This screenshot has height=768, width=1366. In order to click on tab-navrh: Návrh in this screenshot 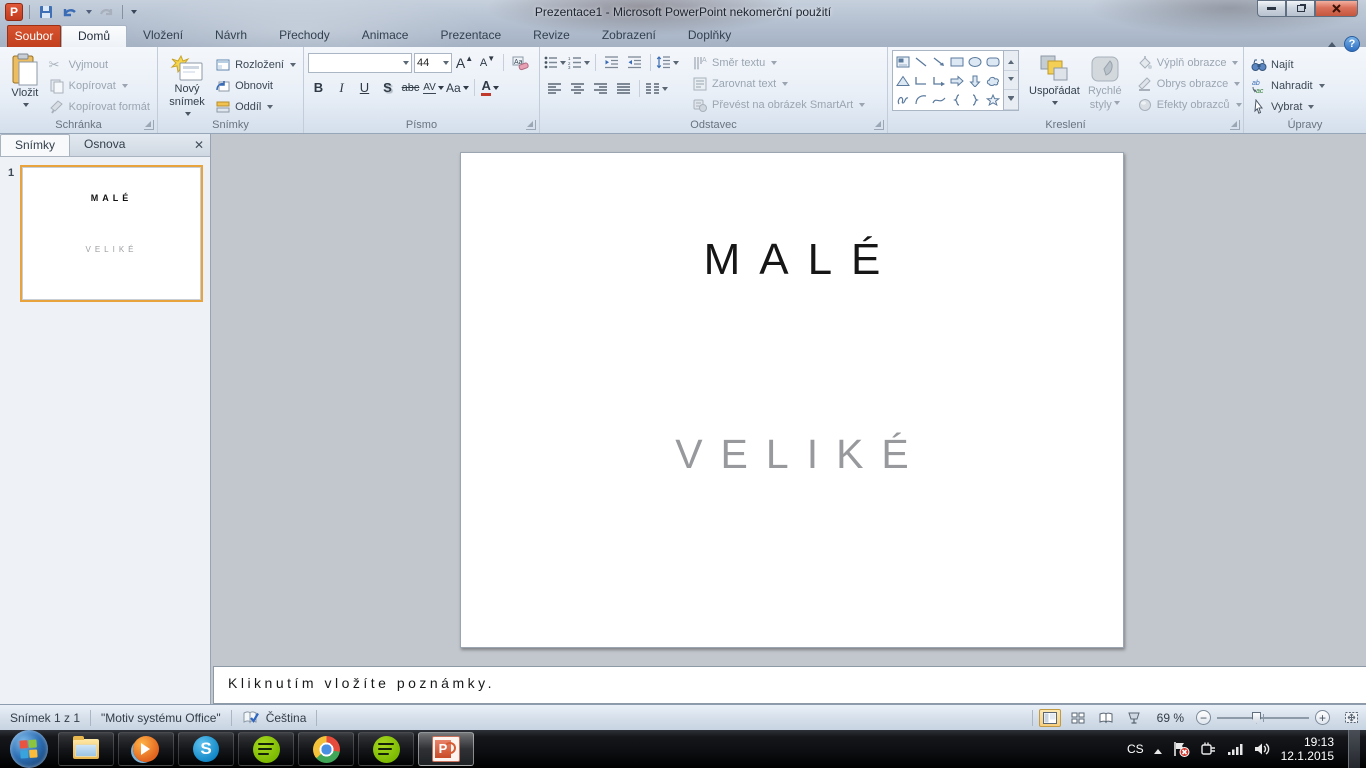, I will do `click(231, 36)`.